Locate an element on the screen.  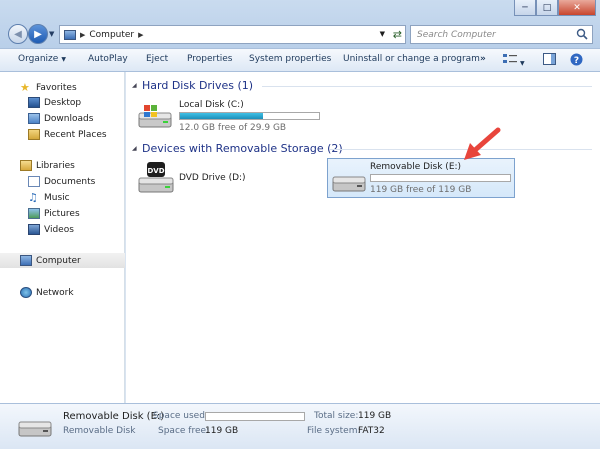
total-size-value: 119 GB is located at coordinates (375, 416).